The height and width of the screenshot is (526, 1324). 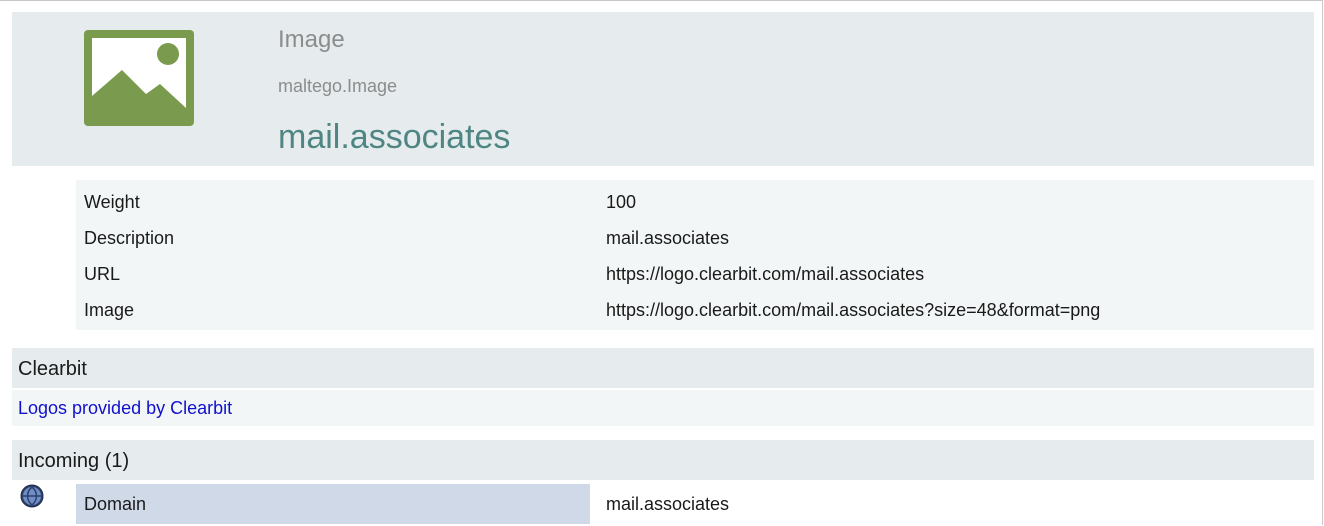 What do you see at coordinates (52, 369) in the screenshot?
I see `clearbit-section-title: Clearbit` at bounding box center [52, 369].